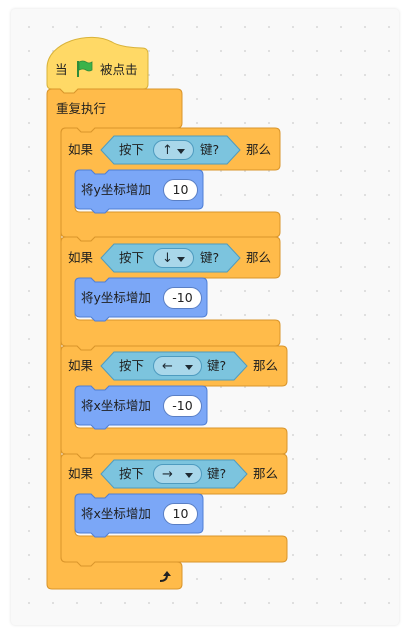 This screenshot has height=634, width=410. I want to click on if-label-1: 如果, so click(81, 149).